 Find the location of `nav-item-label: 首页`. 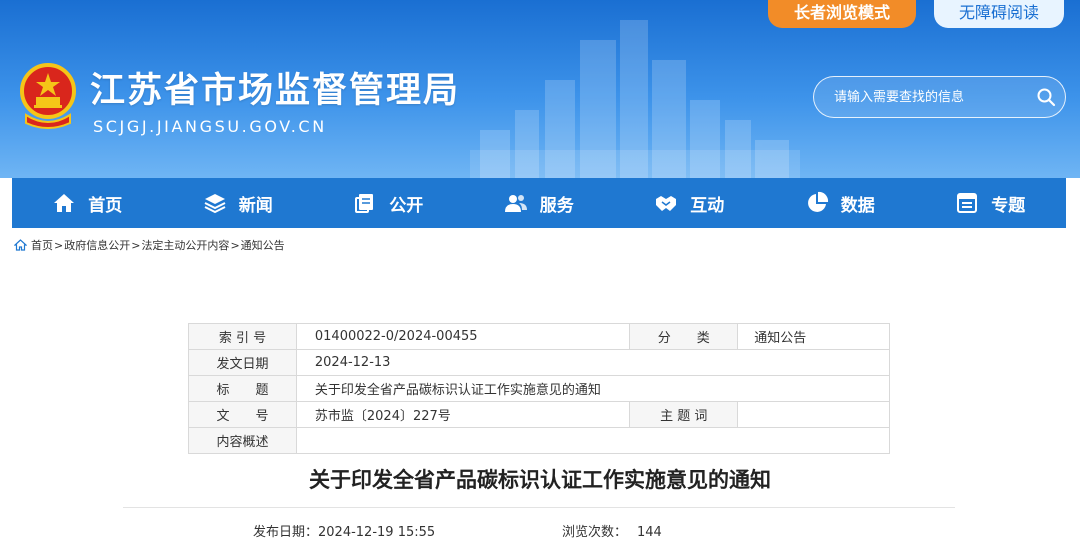

nav-item-label: 首页 is located at coordinates (105, 205).